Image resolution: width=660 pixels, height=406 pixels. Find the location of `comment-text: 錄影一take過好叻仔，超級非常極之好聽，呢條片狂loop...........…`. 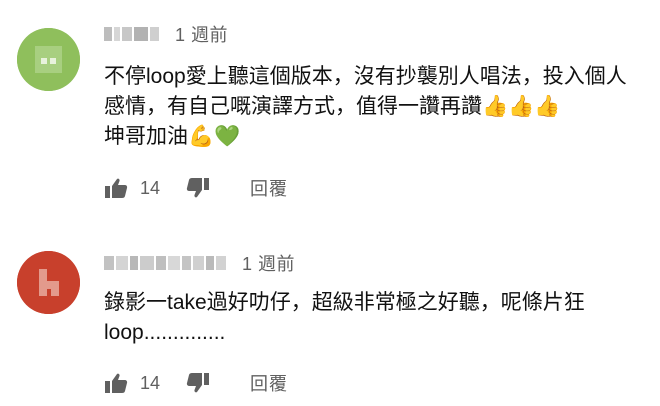

comment-text: 錄影一take過好叻仔，超級非常極之好聽，呢條片狂loop...........… is located at coordinates (344, 317).